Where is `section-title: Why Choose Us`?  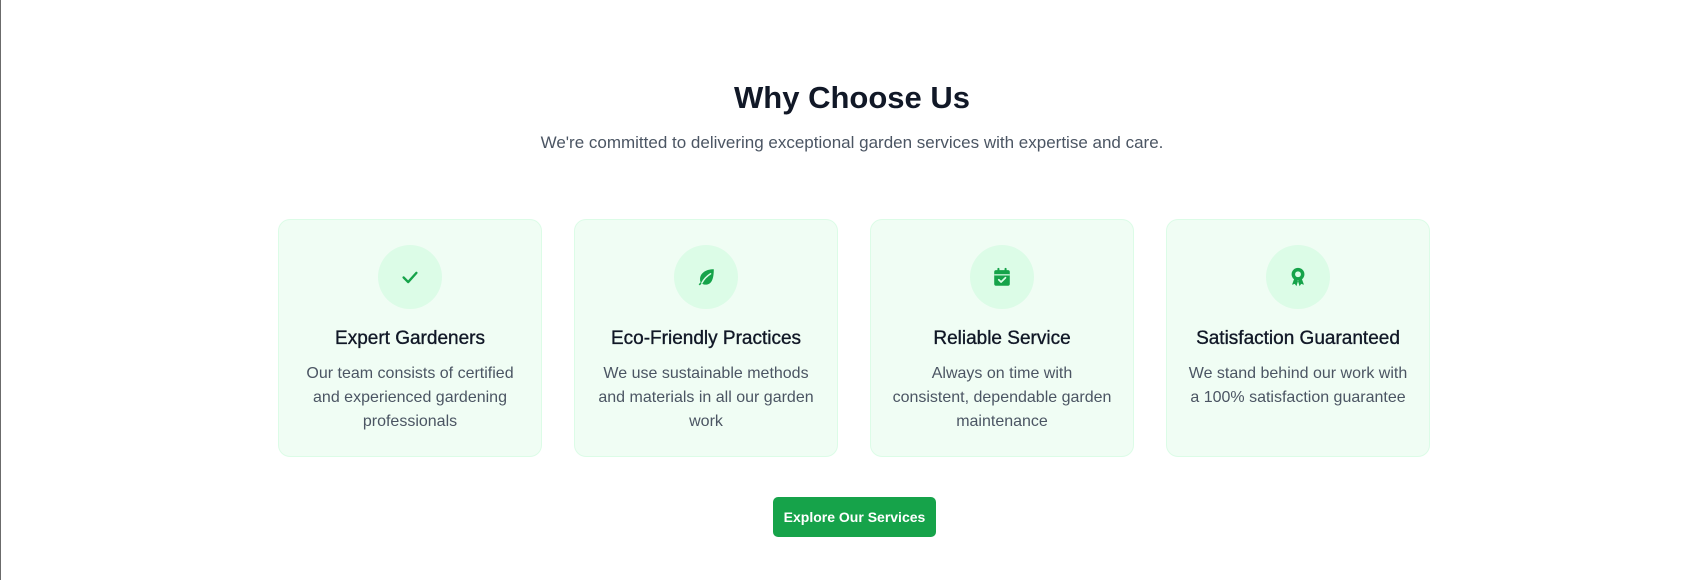
section-title: Why Choose Us is located at coordinates (852, 97).